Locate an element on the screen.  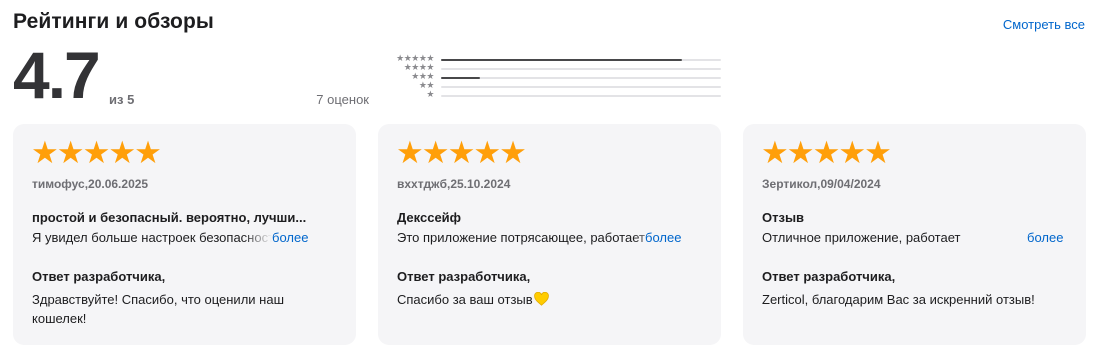
developer-response: Спасибо за ваш отзыв is located at coordinates (547, 300).